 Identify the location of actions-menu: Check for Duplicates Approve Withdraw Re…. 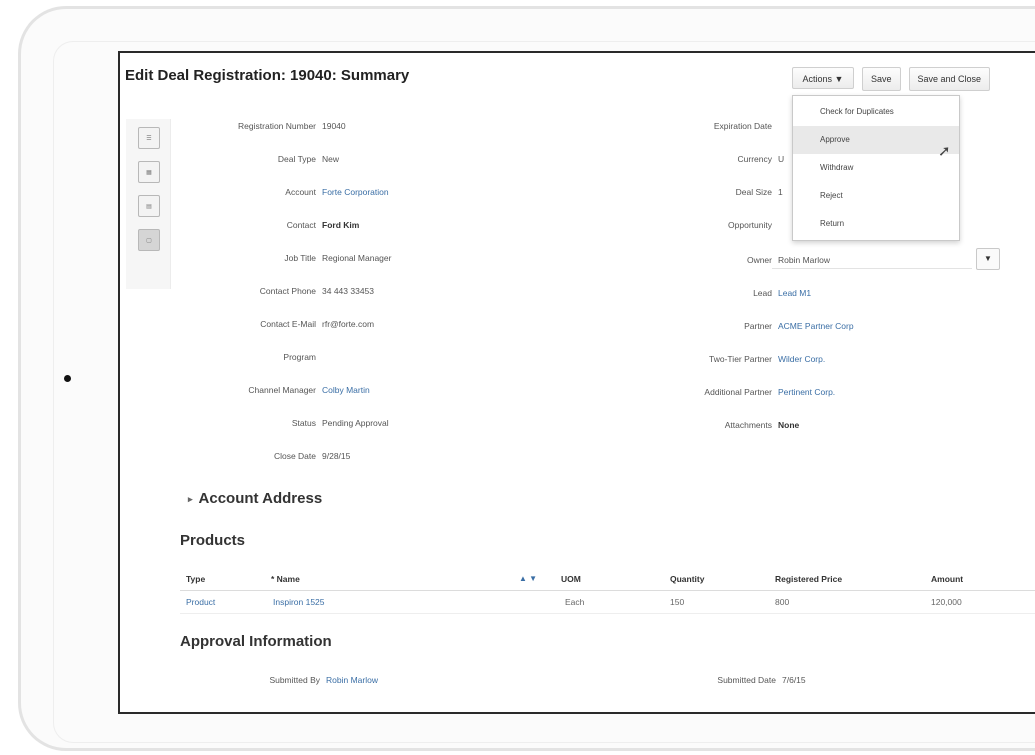
(876, 168).